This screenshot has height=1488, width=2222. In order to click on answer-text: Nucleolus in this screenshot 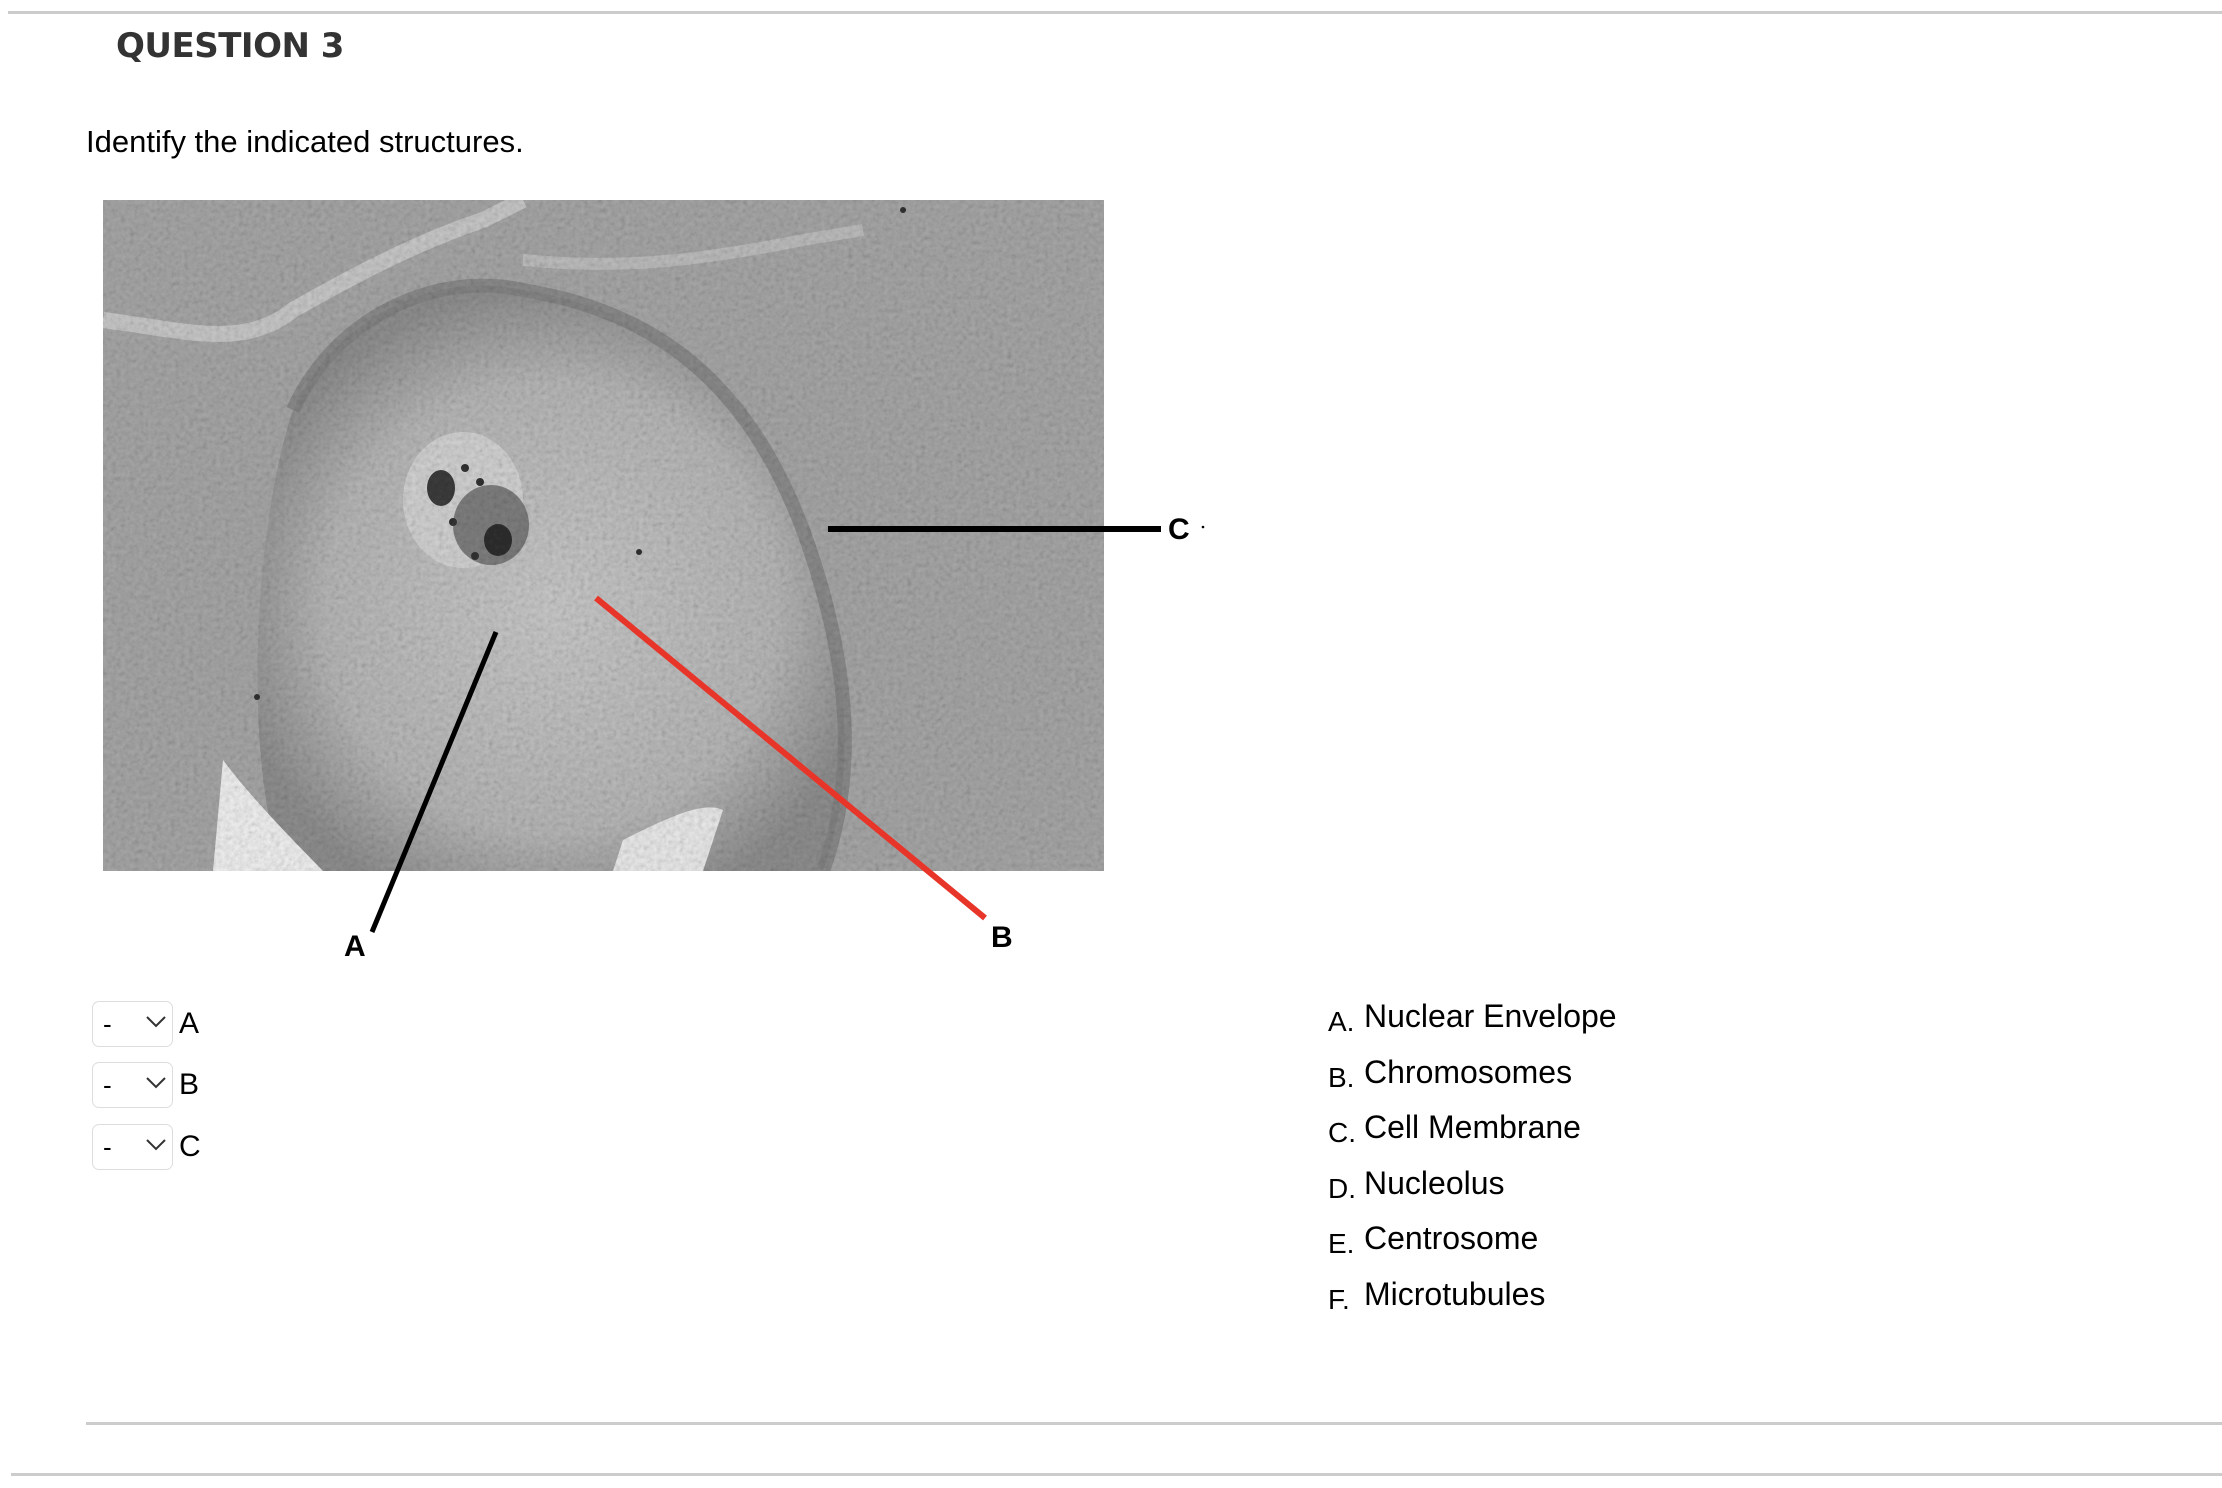, I will do `click(1434, 1182)`.